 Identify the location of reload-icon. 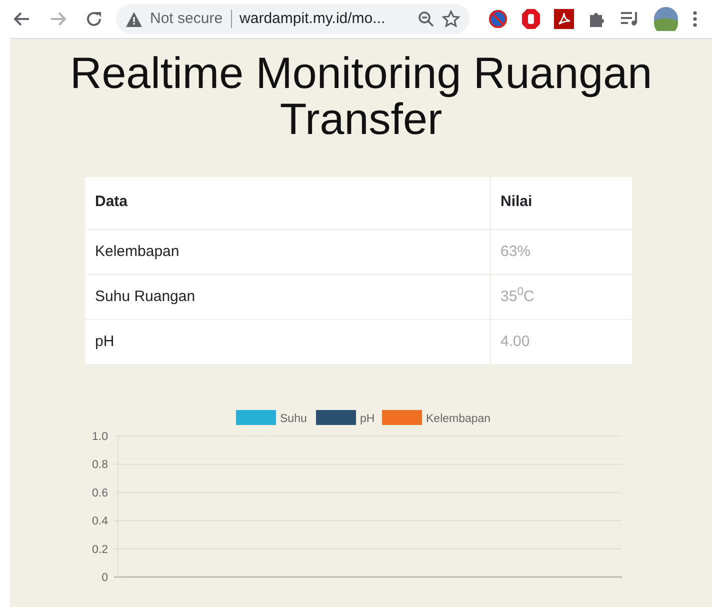
(94, 19).